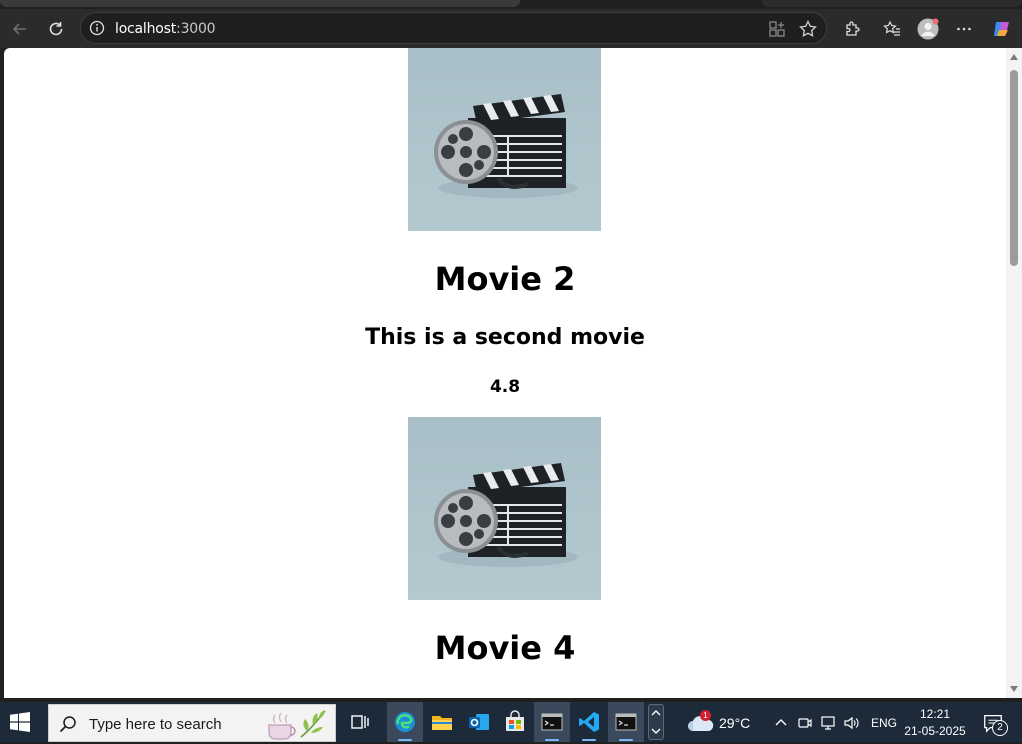 The image size is (1022, 744). I want to click on browser-toolbar: localhost:3000, so click(511, 28).